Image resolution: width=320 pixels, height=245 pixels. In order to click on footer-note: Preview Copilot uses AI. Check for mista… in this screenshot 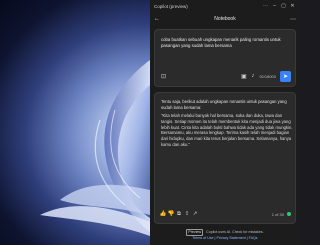, I will do `click(225, 235)`.